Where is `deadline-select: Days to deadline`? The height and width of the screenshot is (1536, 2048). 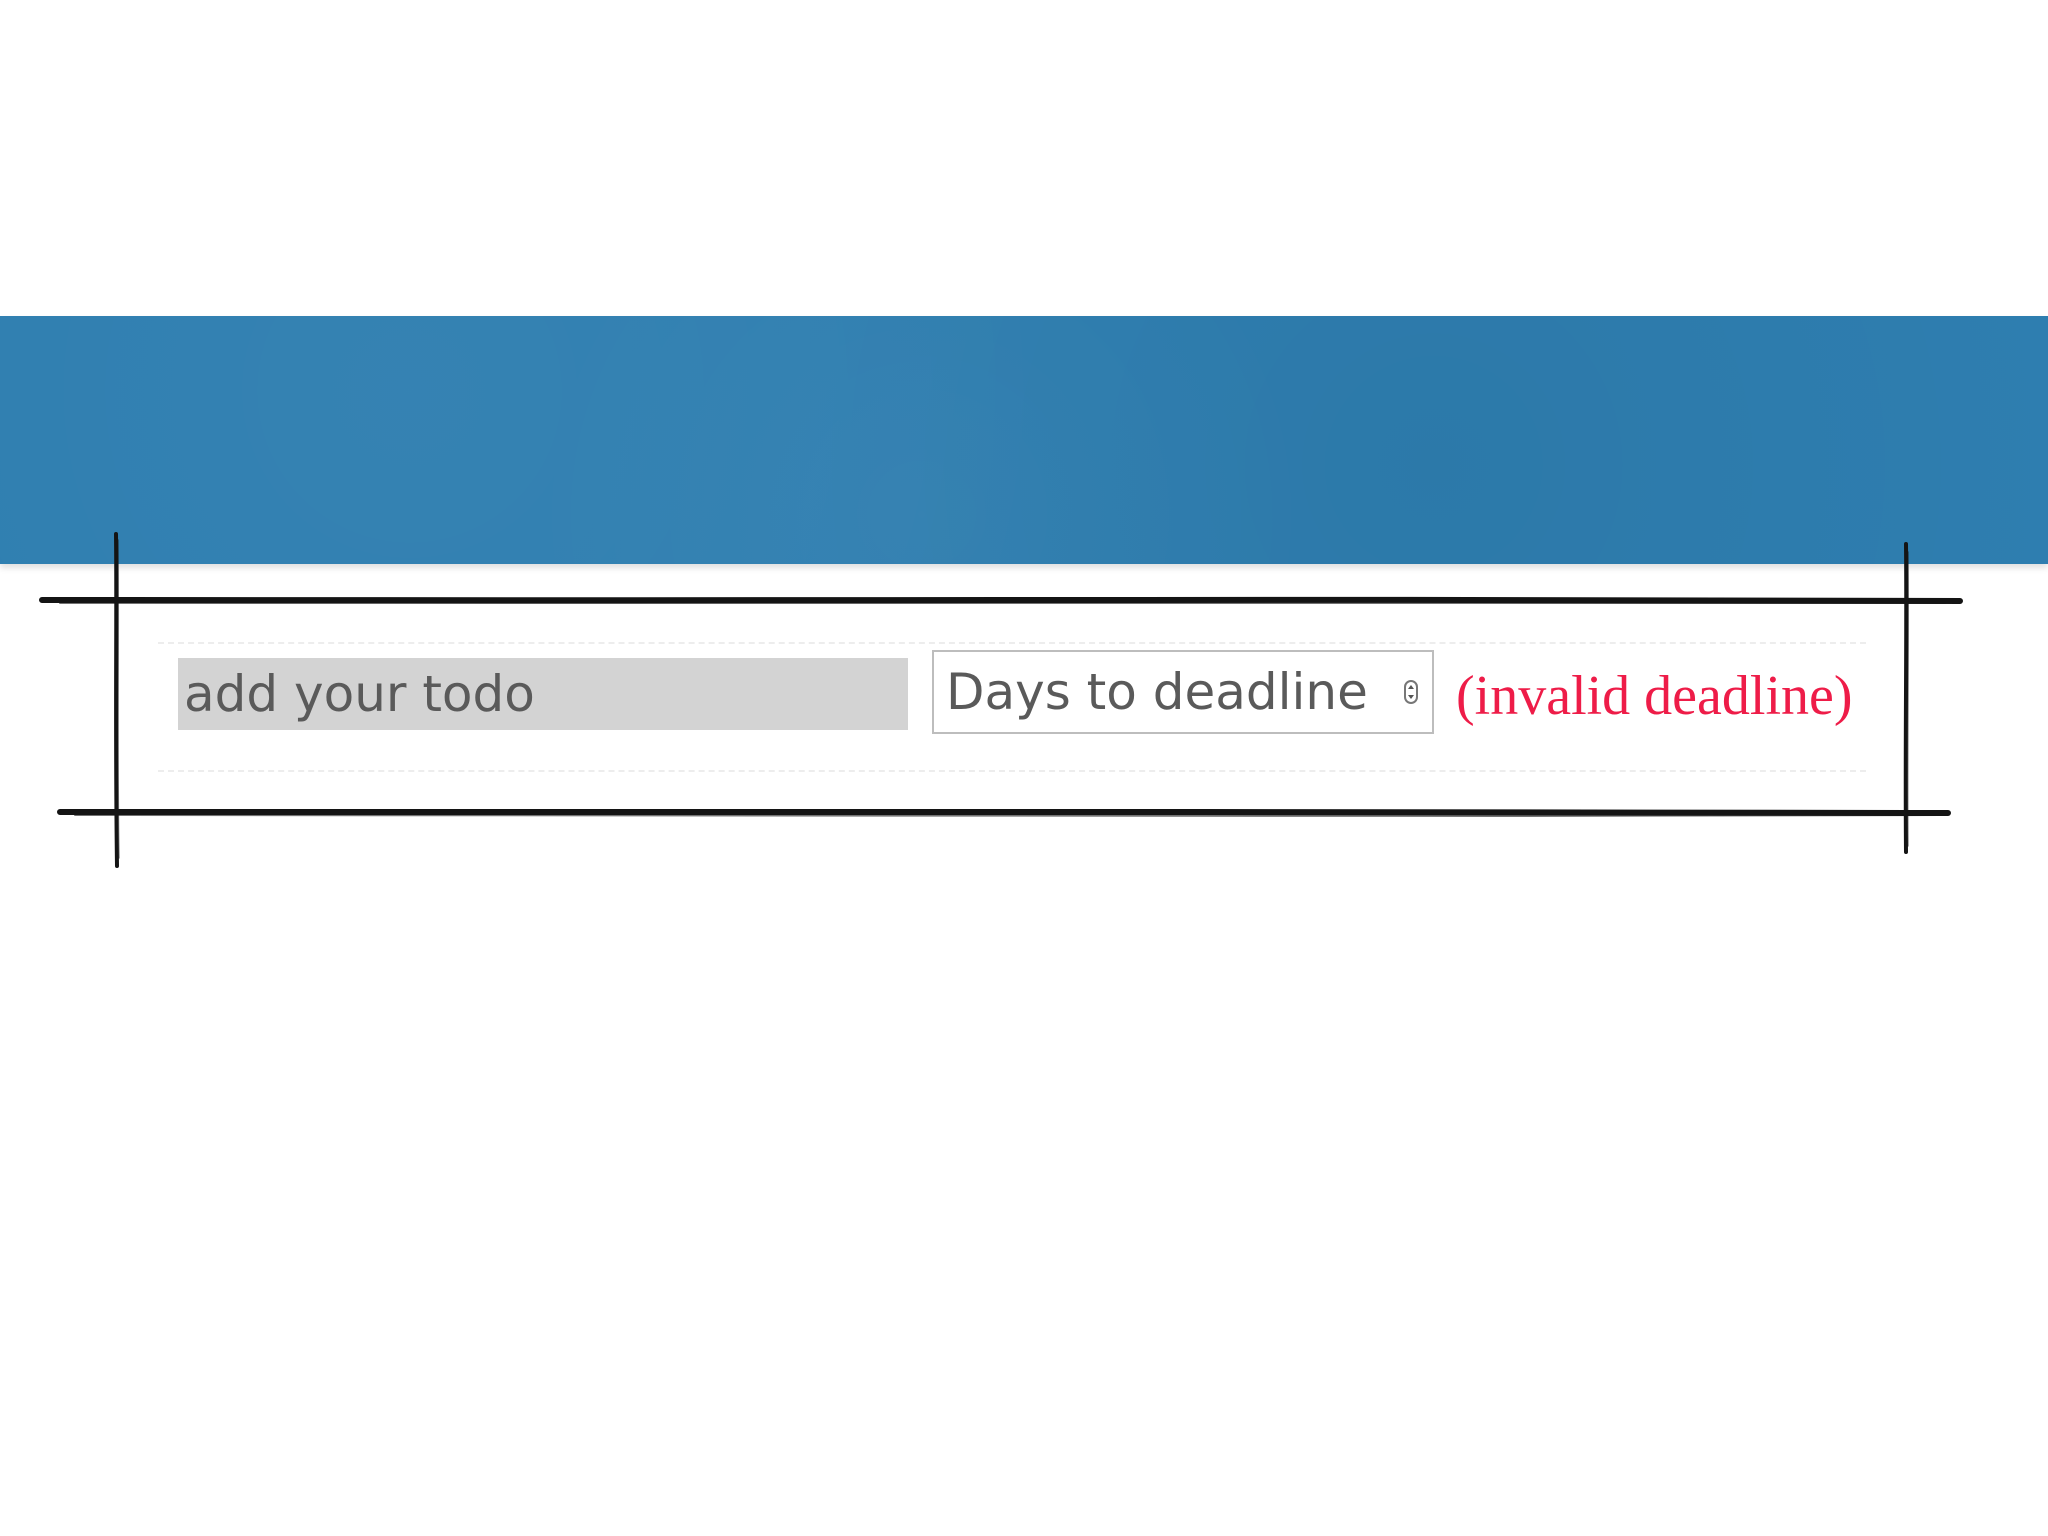
deadline-select: Days to deadline is located at coordinates (1183, 692).